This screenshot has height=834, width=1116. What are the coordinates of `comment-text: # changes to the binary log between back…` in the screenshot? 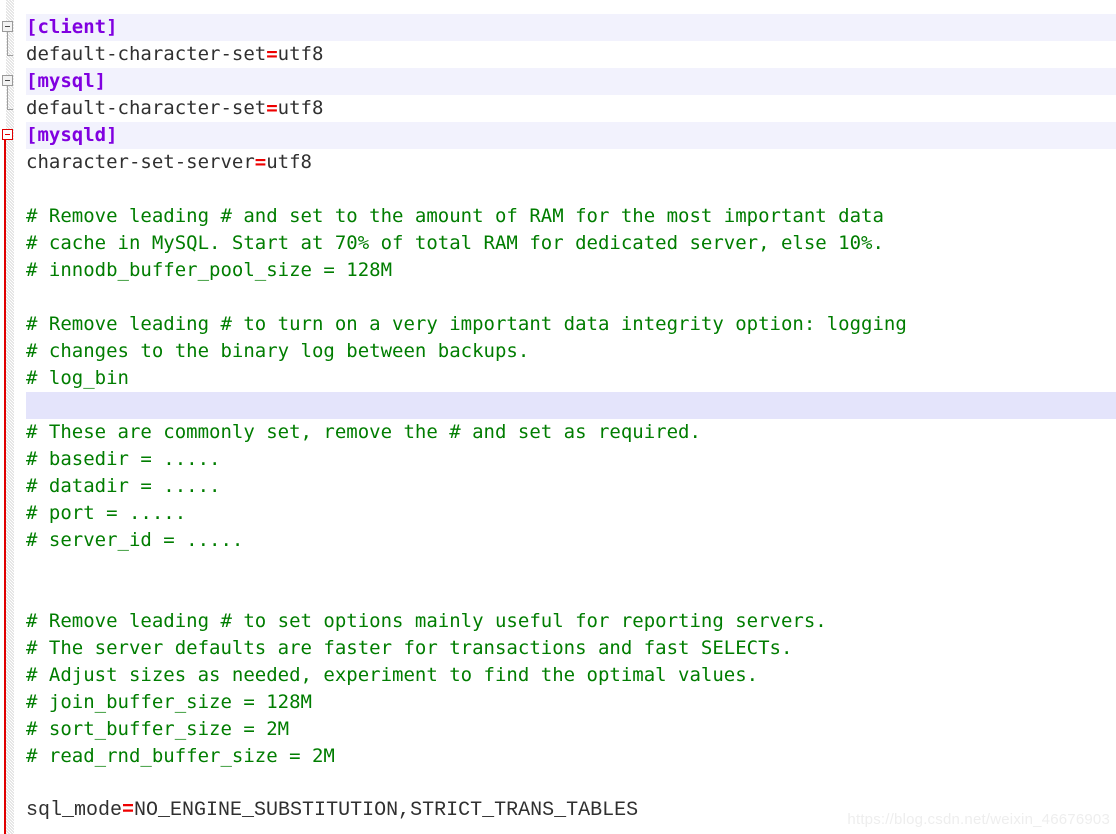 It's located at (278, 351).